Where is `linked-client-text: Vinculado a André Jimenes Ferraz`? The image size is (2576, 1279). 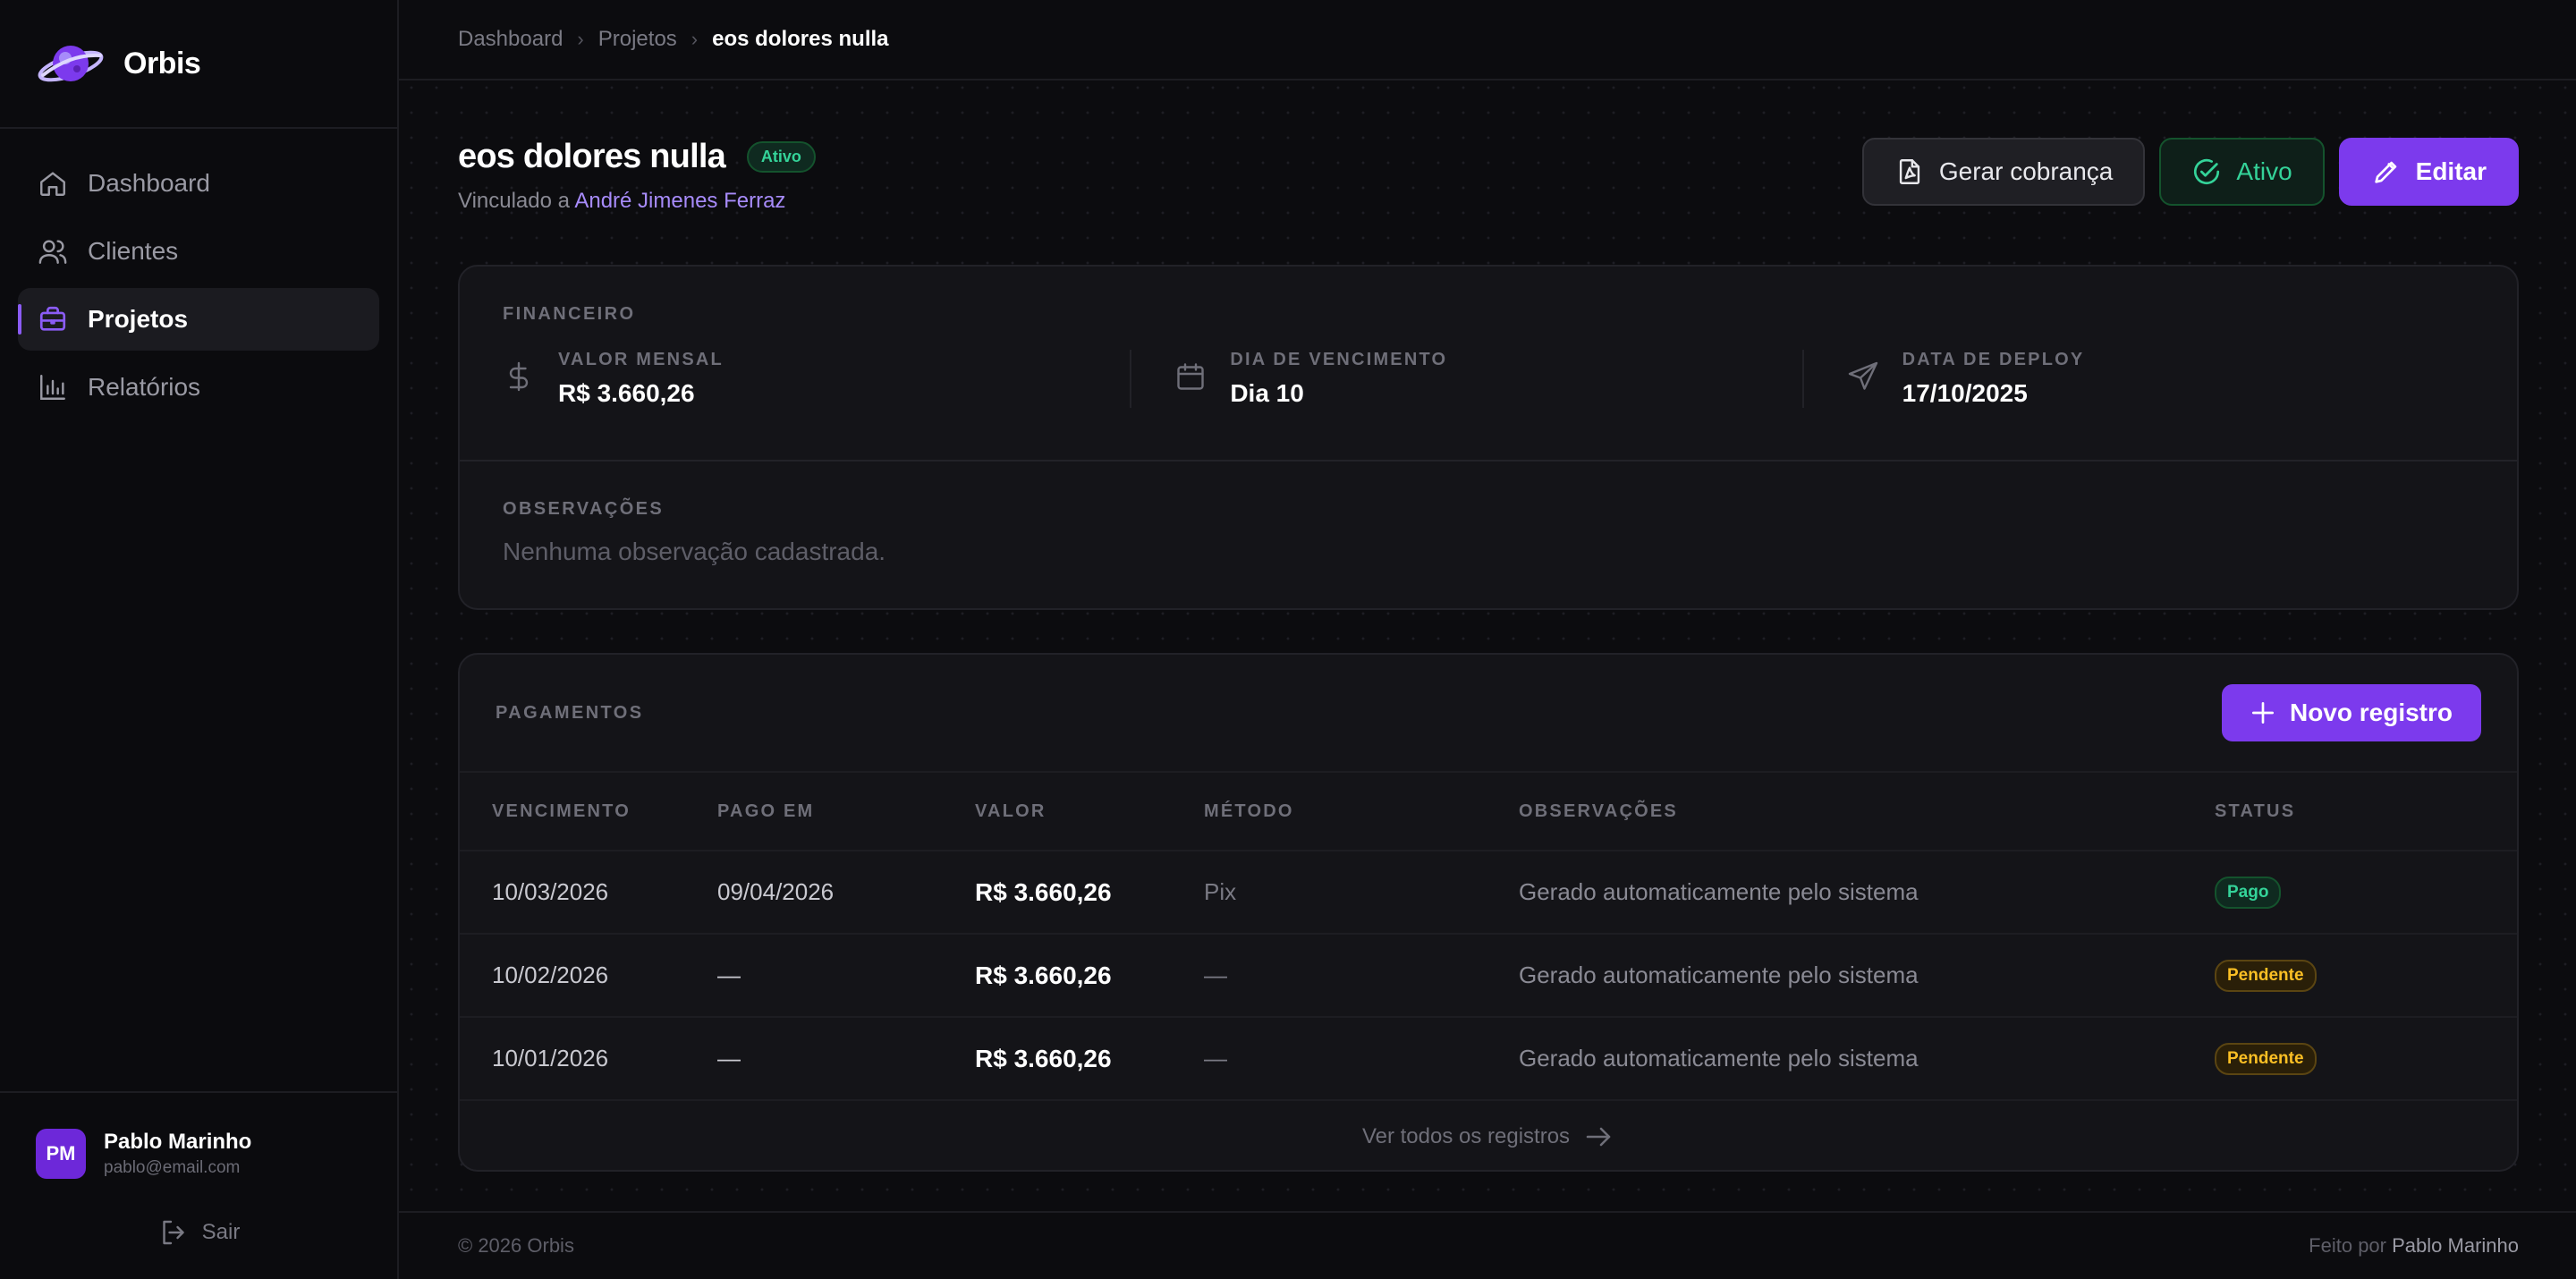
linked-client-text: Vinculado a André Jimenes Ferraz is located at coordinates (637, 202).